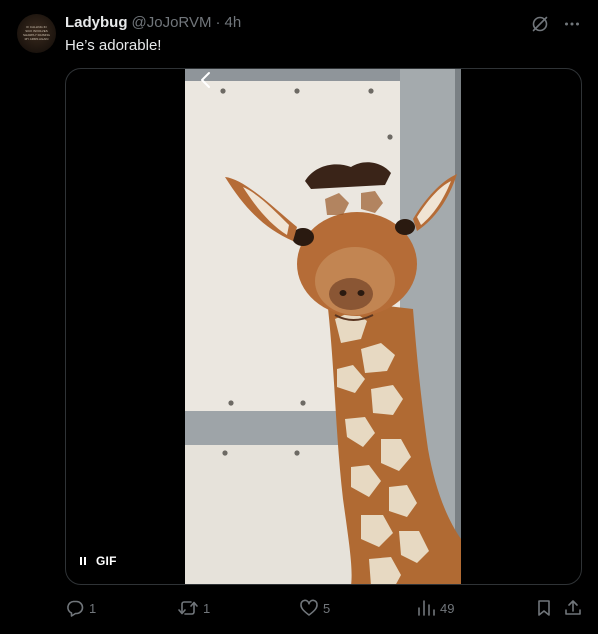  What do you see at coordinates (188, 608) in the screenshot?
I see `repost-icon` at bounding box center [188, 608].